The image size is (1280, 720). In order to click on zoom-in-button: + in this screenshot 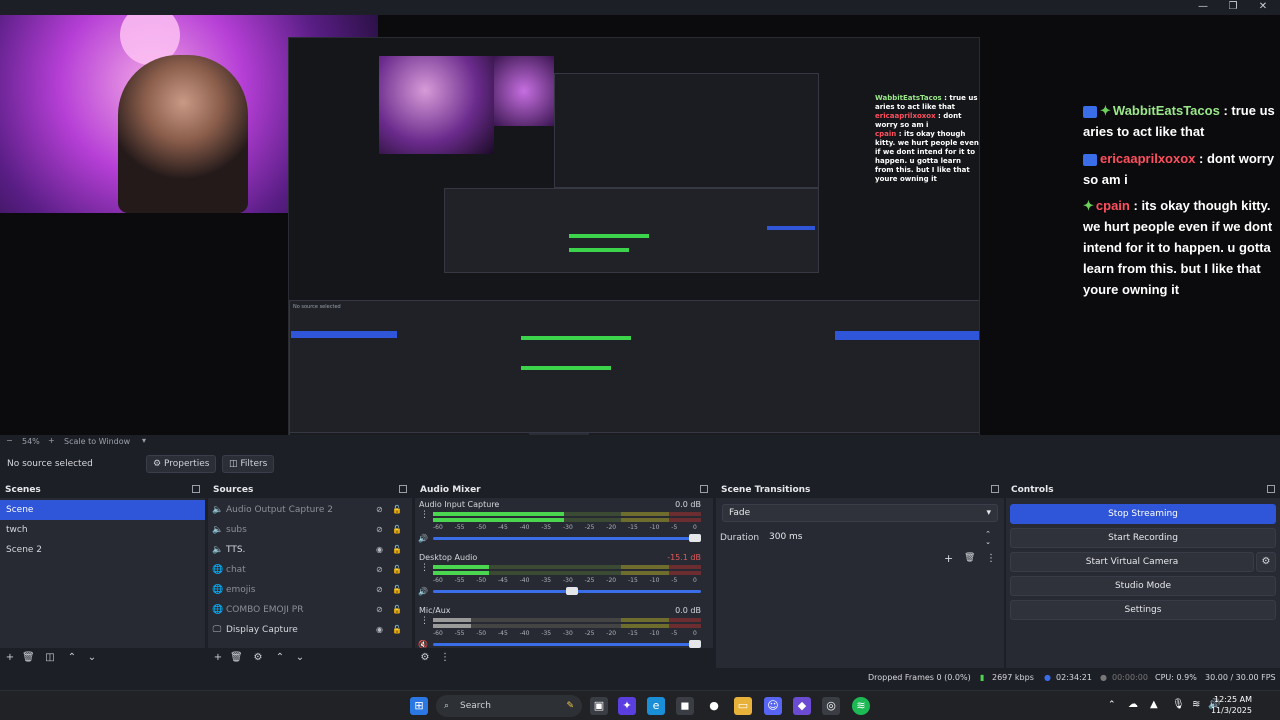, I will do `click(51, 440)`.